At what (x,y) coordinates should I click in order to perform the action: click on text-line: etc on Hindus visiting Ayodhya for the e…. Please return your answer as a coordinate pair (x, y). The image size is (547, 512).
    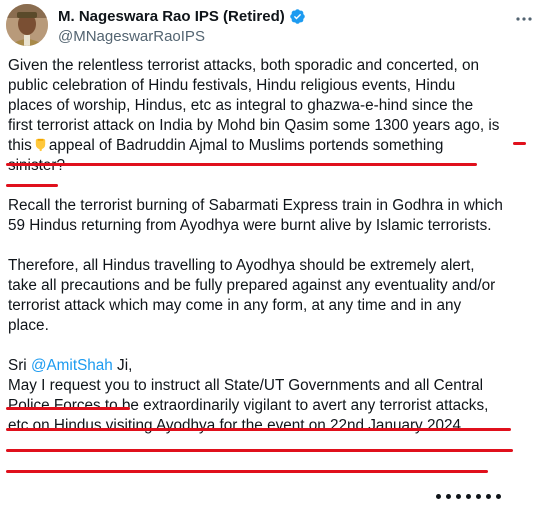
    Looking at the image, I should click on (237, 425).